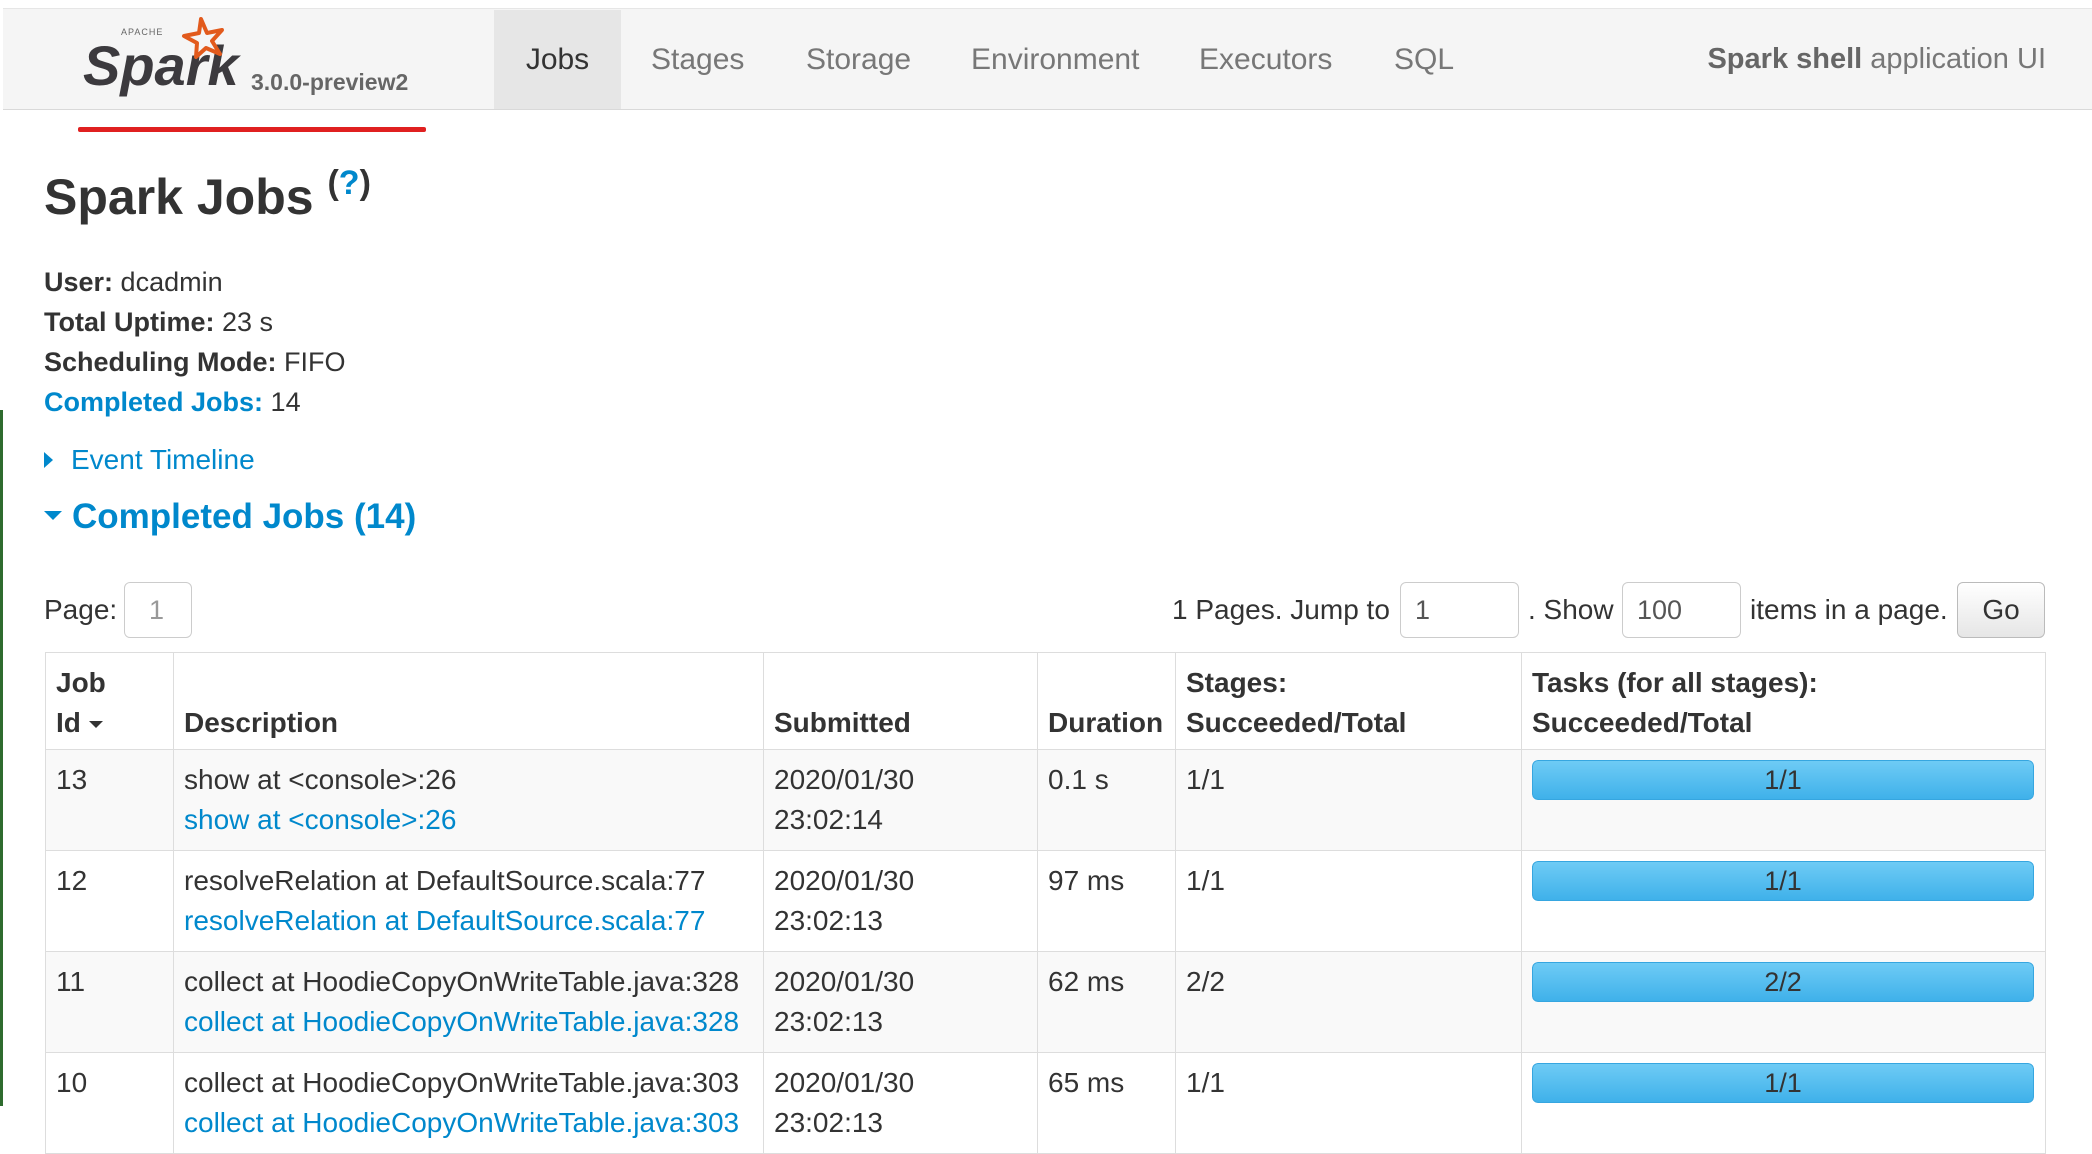 Image resolution: width=2092 pixels, height=1154 pixels. I want to click on job-description-link: show at <console>:26, so click(320, 819).